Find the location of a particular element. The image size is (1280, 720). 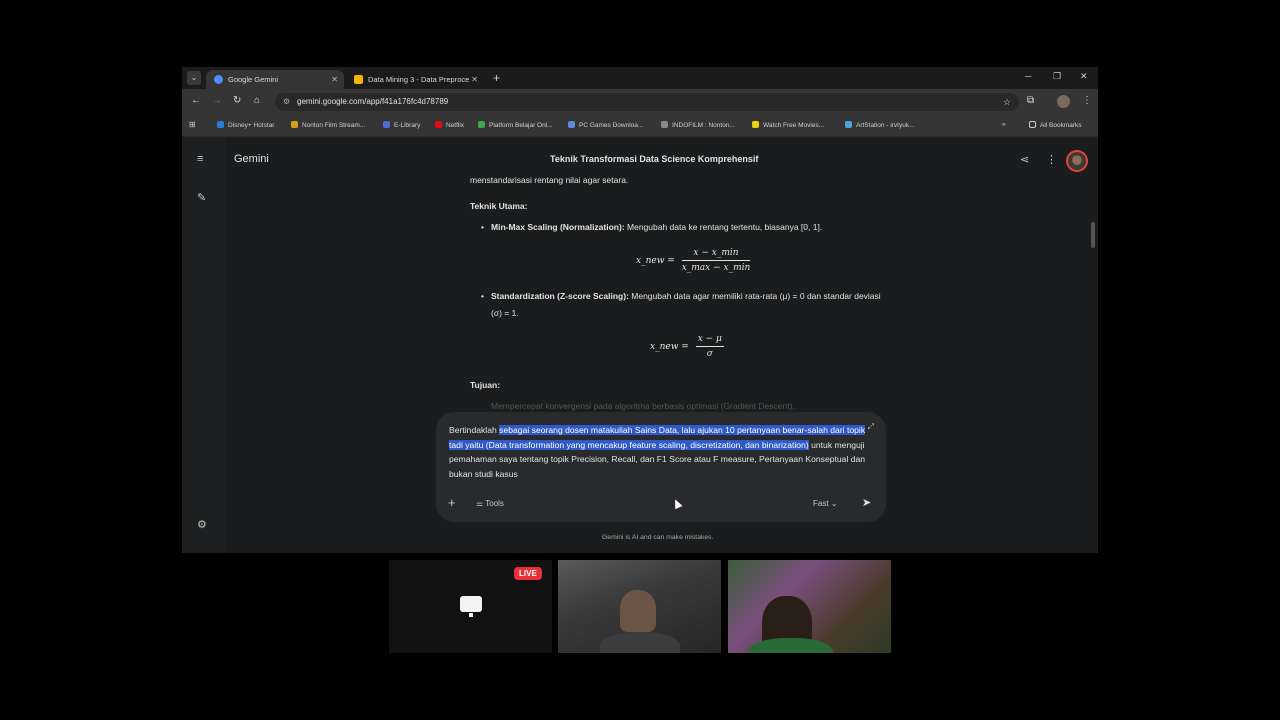

bookmark-item: Netflix is located at coordinates (449, 125).